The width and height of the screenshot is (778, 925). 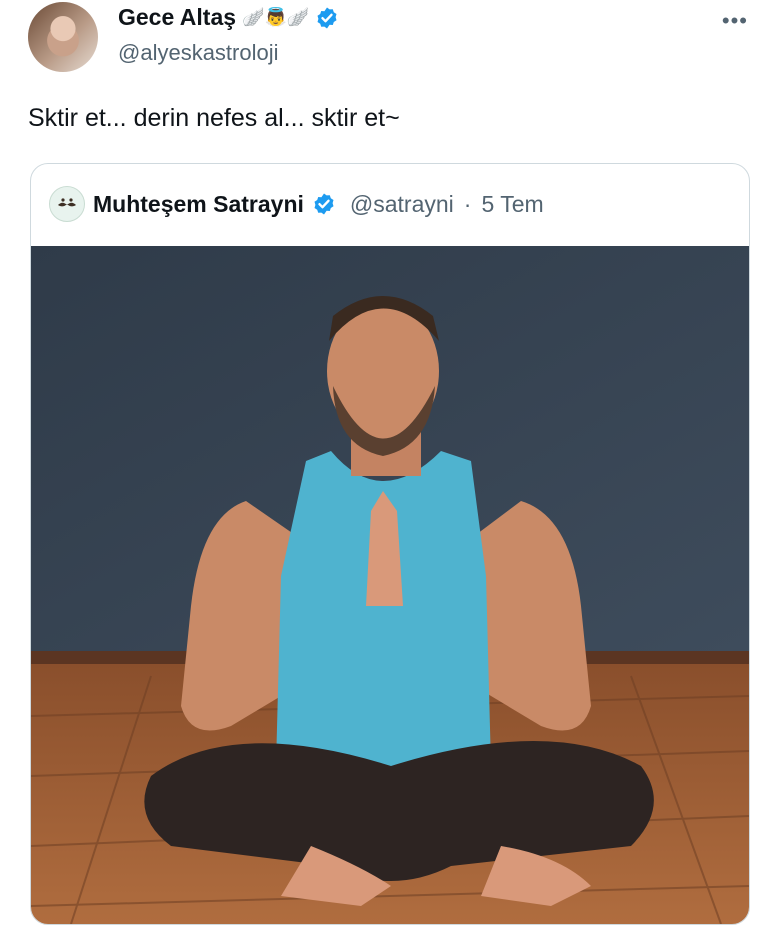 I want to click on more-options-icon: •••, so click(x=735, y=21).